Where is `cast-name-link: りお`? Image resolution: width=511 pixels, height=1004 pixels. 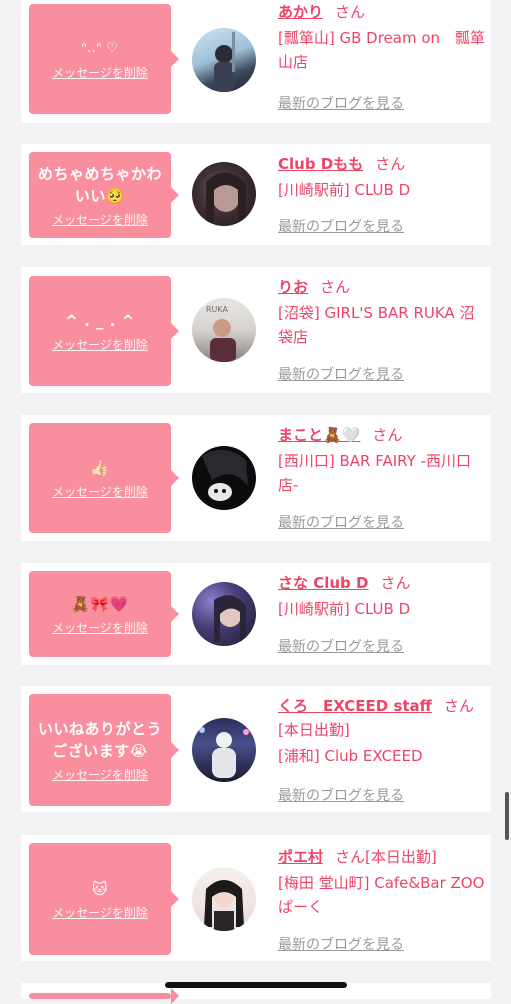
cast-name-link: りお is located at coordinates (293, 287).